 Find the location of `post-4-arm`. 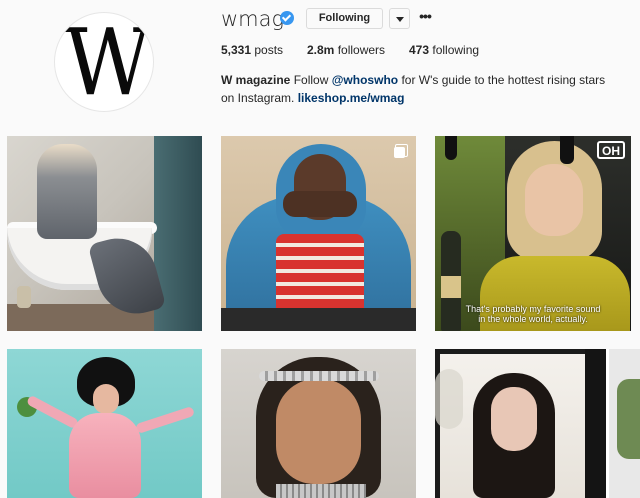

post-4-arm is located at coordinates (165, 420).